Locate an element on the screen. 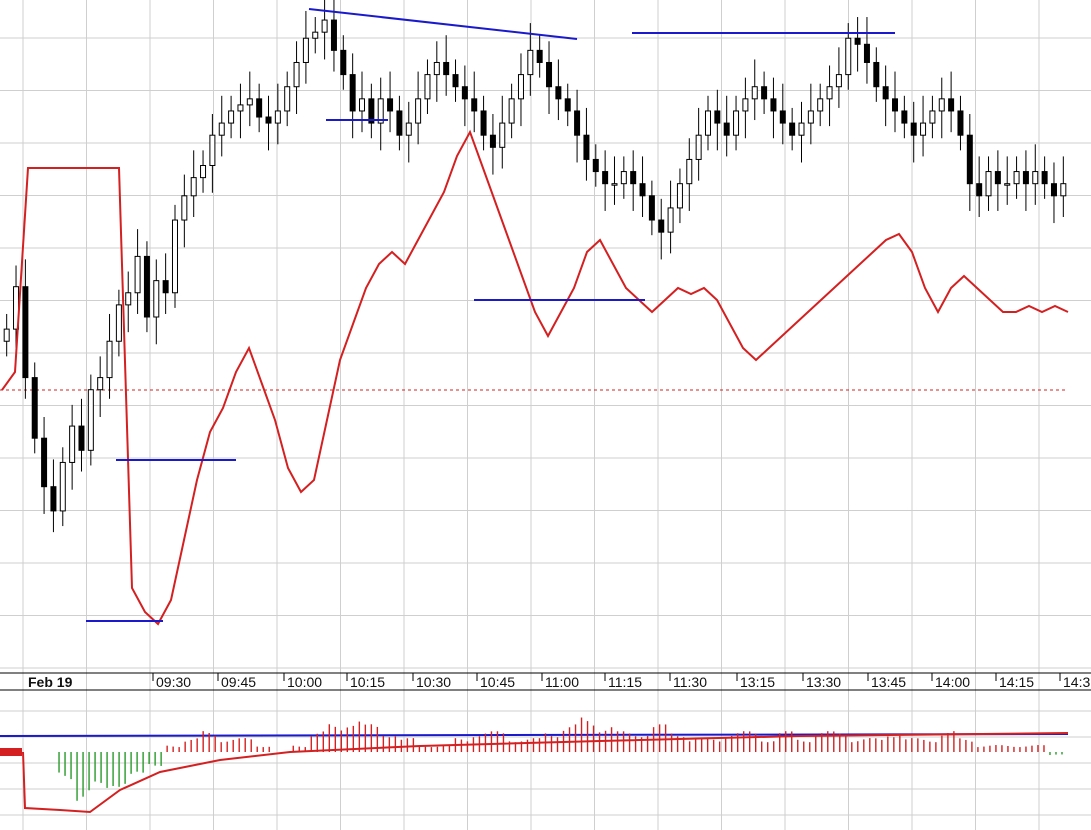 This screenshot has width=1091, height=830. time-tick-label: 10:00 is located at coordinates (304, 682).